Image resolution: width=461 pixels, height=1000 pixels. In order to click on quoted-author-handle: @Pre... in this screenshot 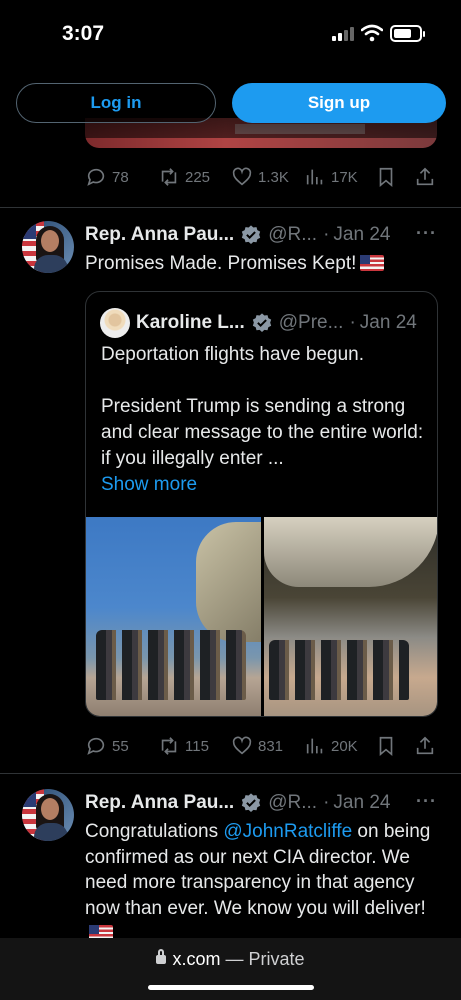, I will do `click(311, 323)`.